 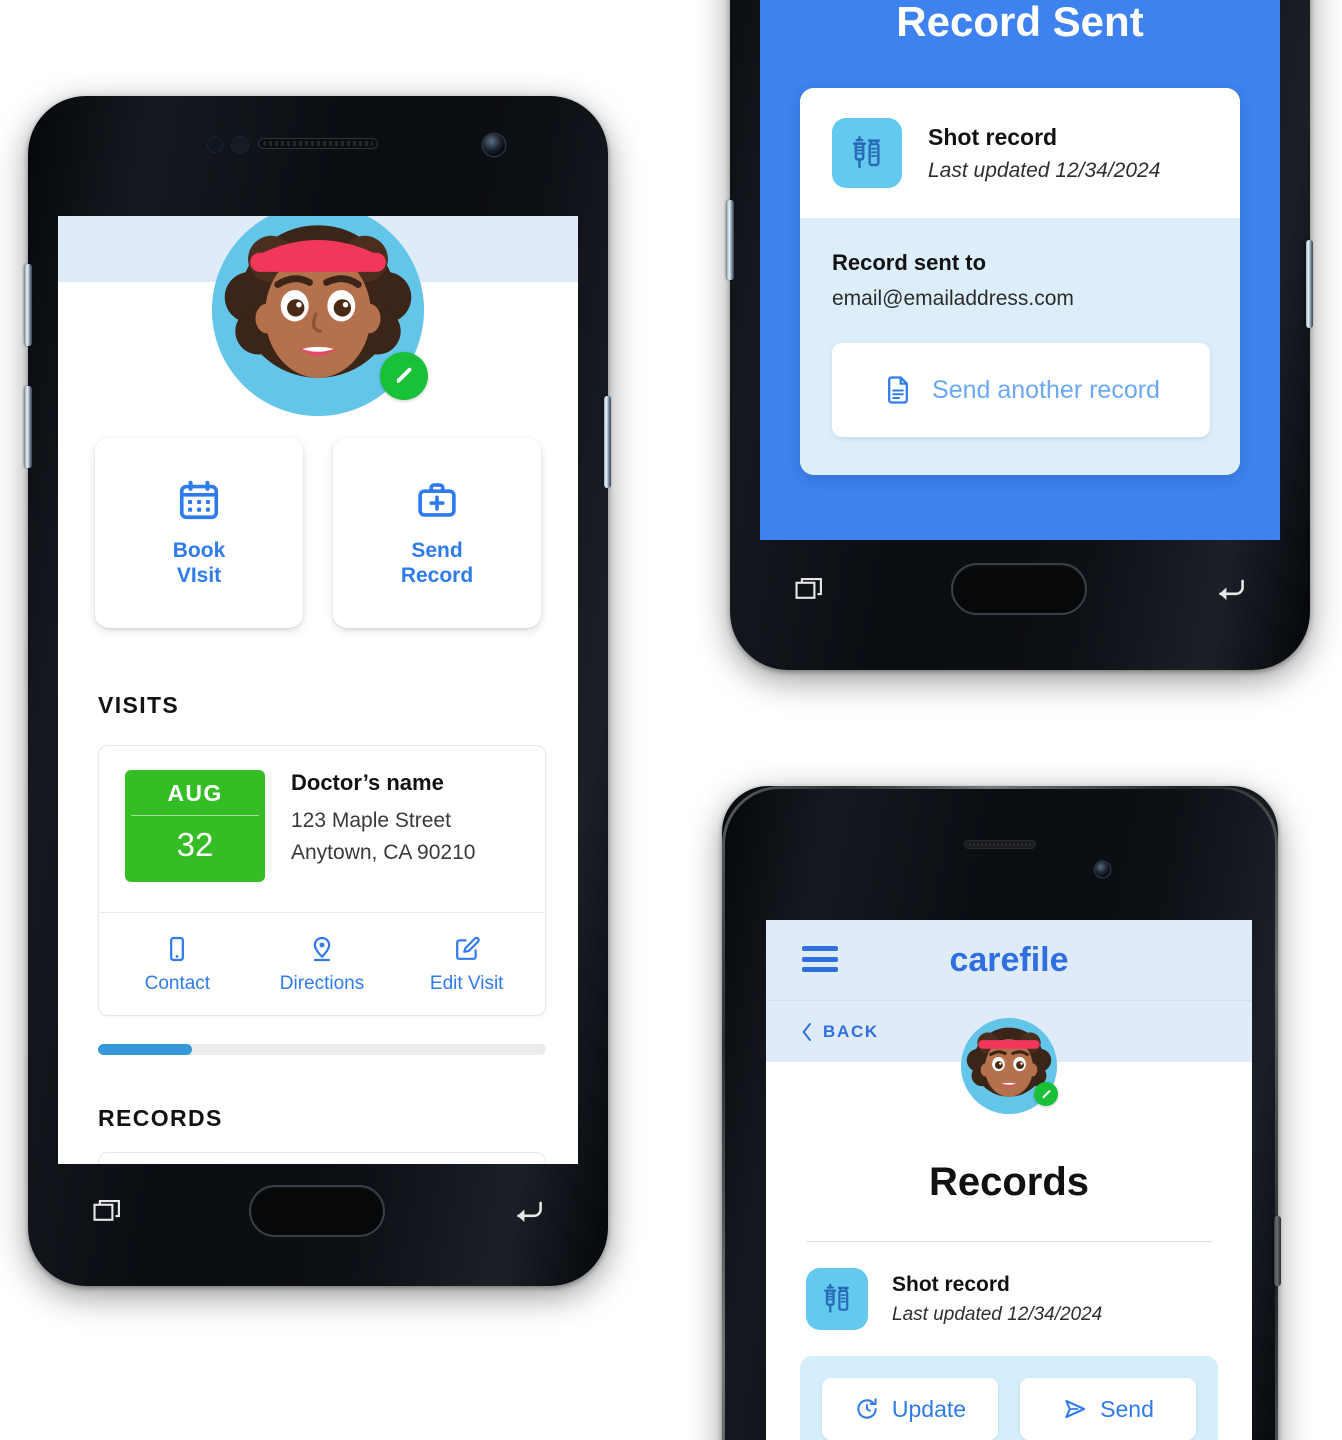 I want to click on directions-label: Directions, so click(x=322, y=983).